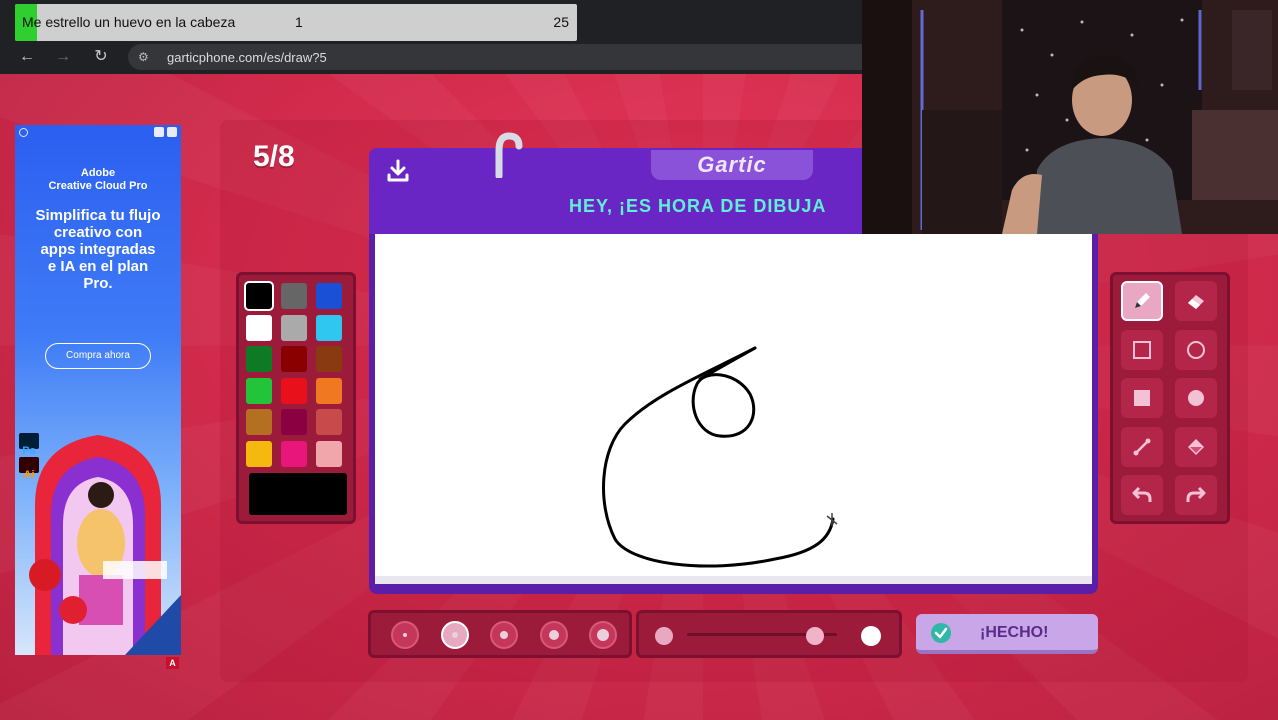 This screenshot has height=720, width=1278. What do you see at coordinates (495, 57) in the screenshot?
I see `address-bar: ⚙ garticphone.com/es/draw?5` at bounding box center [495, 57].